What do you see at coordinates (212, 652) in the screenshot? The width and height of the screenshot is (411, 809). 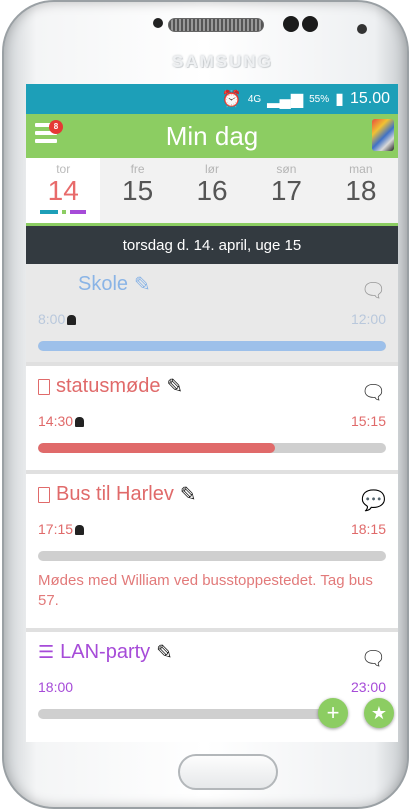 I see `event-header: ☰ LAN-party ✎` at bounding box center [212, 652].